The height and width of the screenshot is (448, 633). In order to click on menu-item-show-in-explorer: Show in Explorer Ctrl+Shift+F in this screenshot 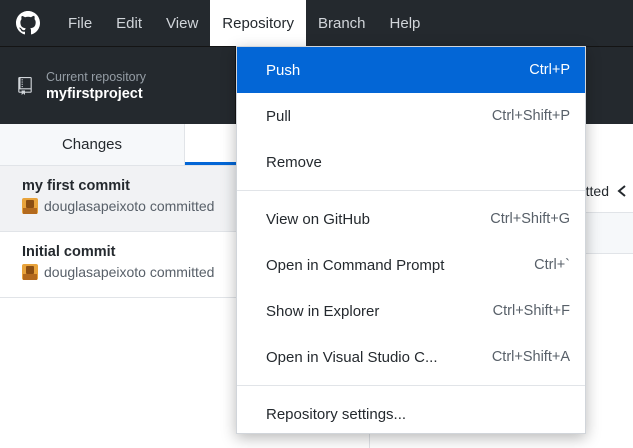, I will do `click(411, 311)`.